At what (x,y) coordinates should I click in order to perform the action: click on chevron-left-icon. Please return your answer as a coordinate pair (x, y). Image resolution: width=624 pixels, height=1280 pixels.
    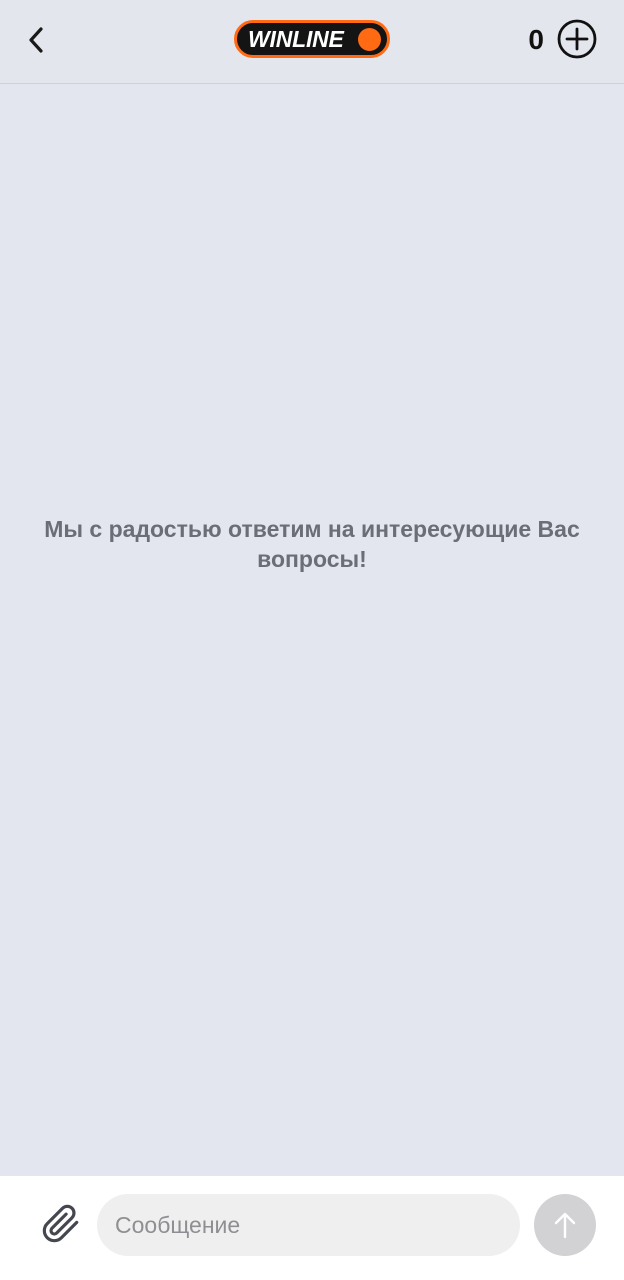
    Looking at the image, I should click on (36, 40).